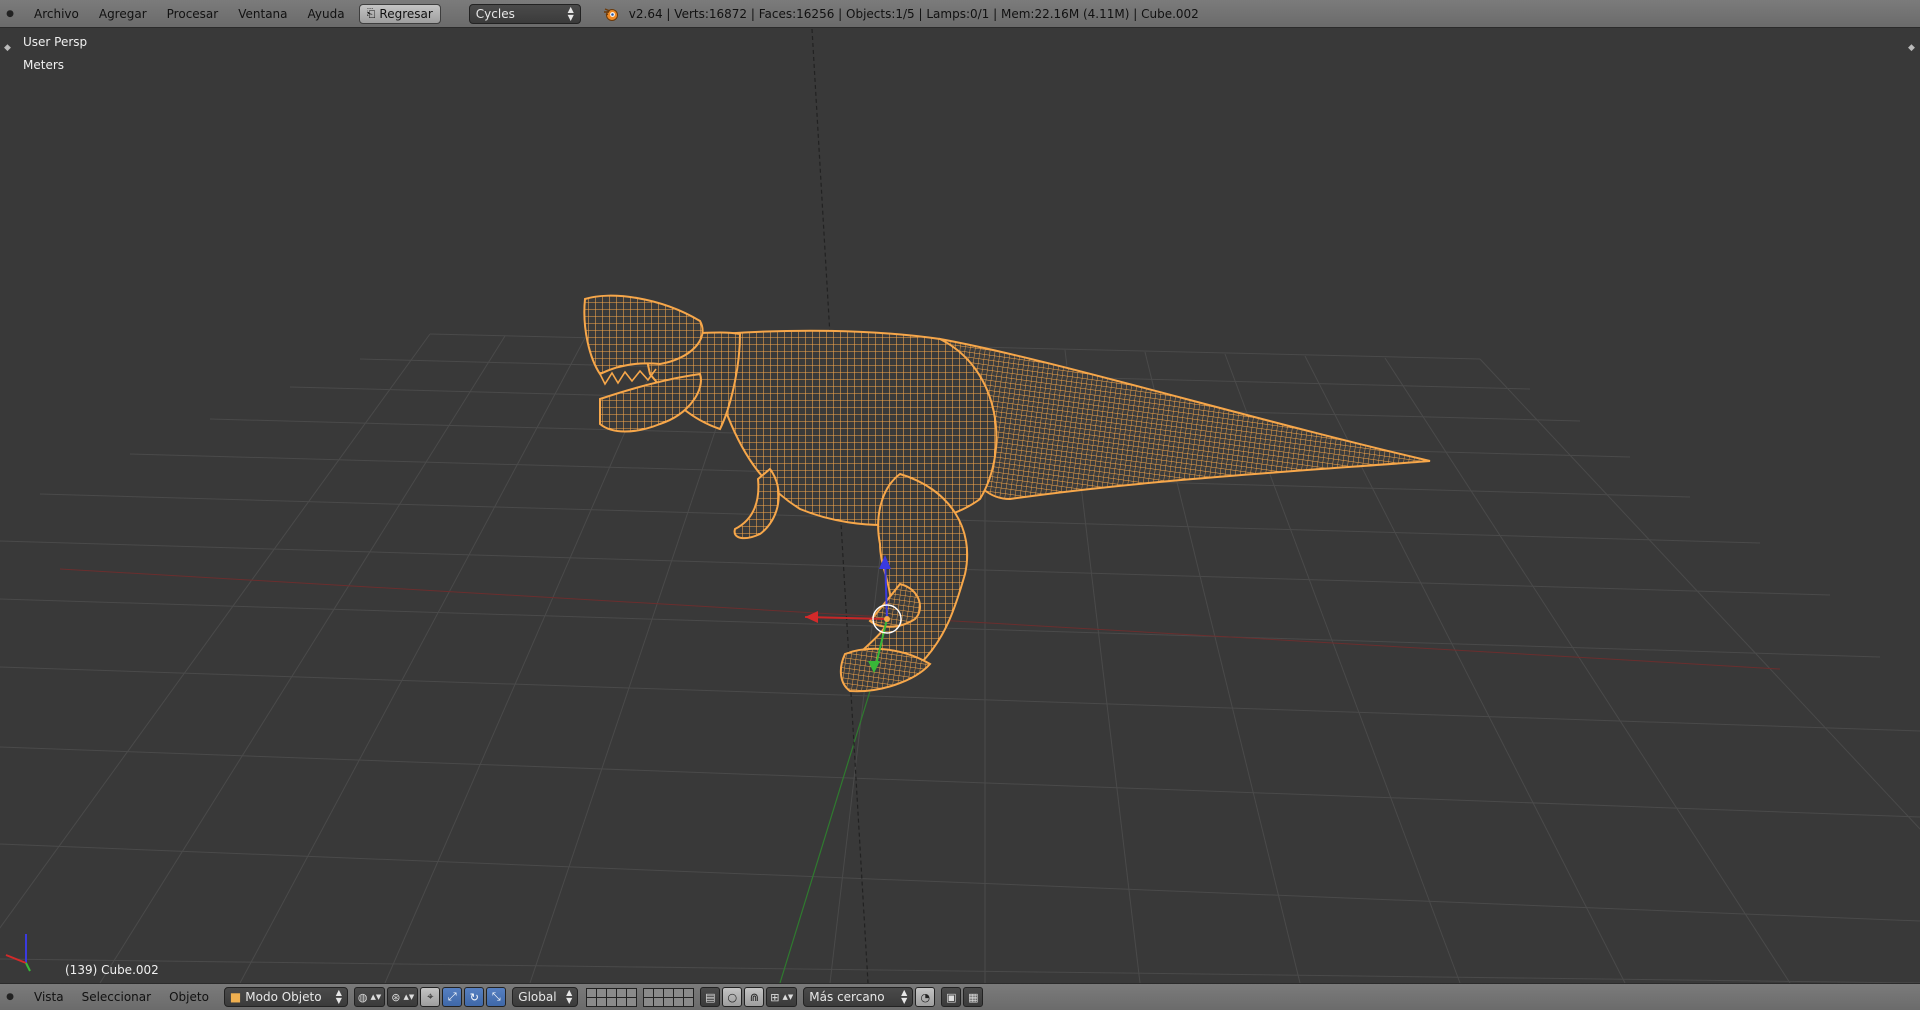 This screenshot has width=1920, height=1010. What do you see at coordinates (537, 997) in the screenshot?
I see `transform-orientation-value: Global` at bounding box center [537, 997].